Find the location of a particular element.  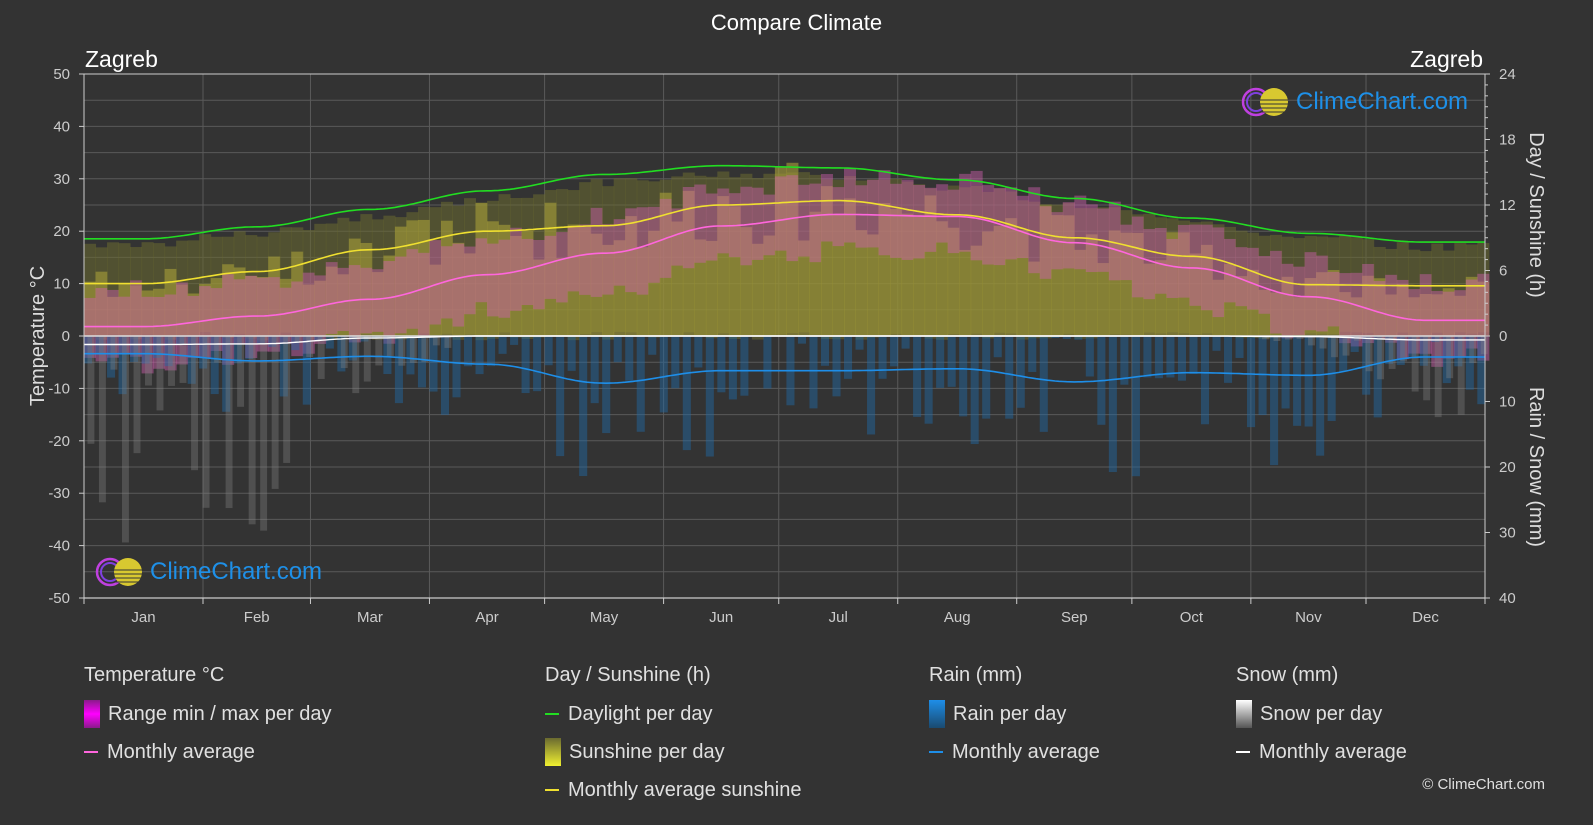

month-label: Jun is located at coordinates (721, 617).